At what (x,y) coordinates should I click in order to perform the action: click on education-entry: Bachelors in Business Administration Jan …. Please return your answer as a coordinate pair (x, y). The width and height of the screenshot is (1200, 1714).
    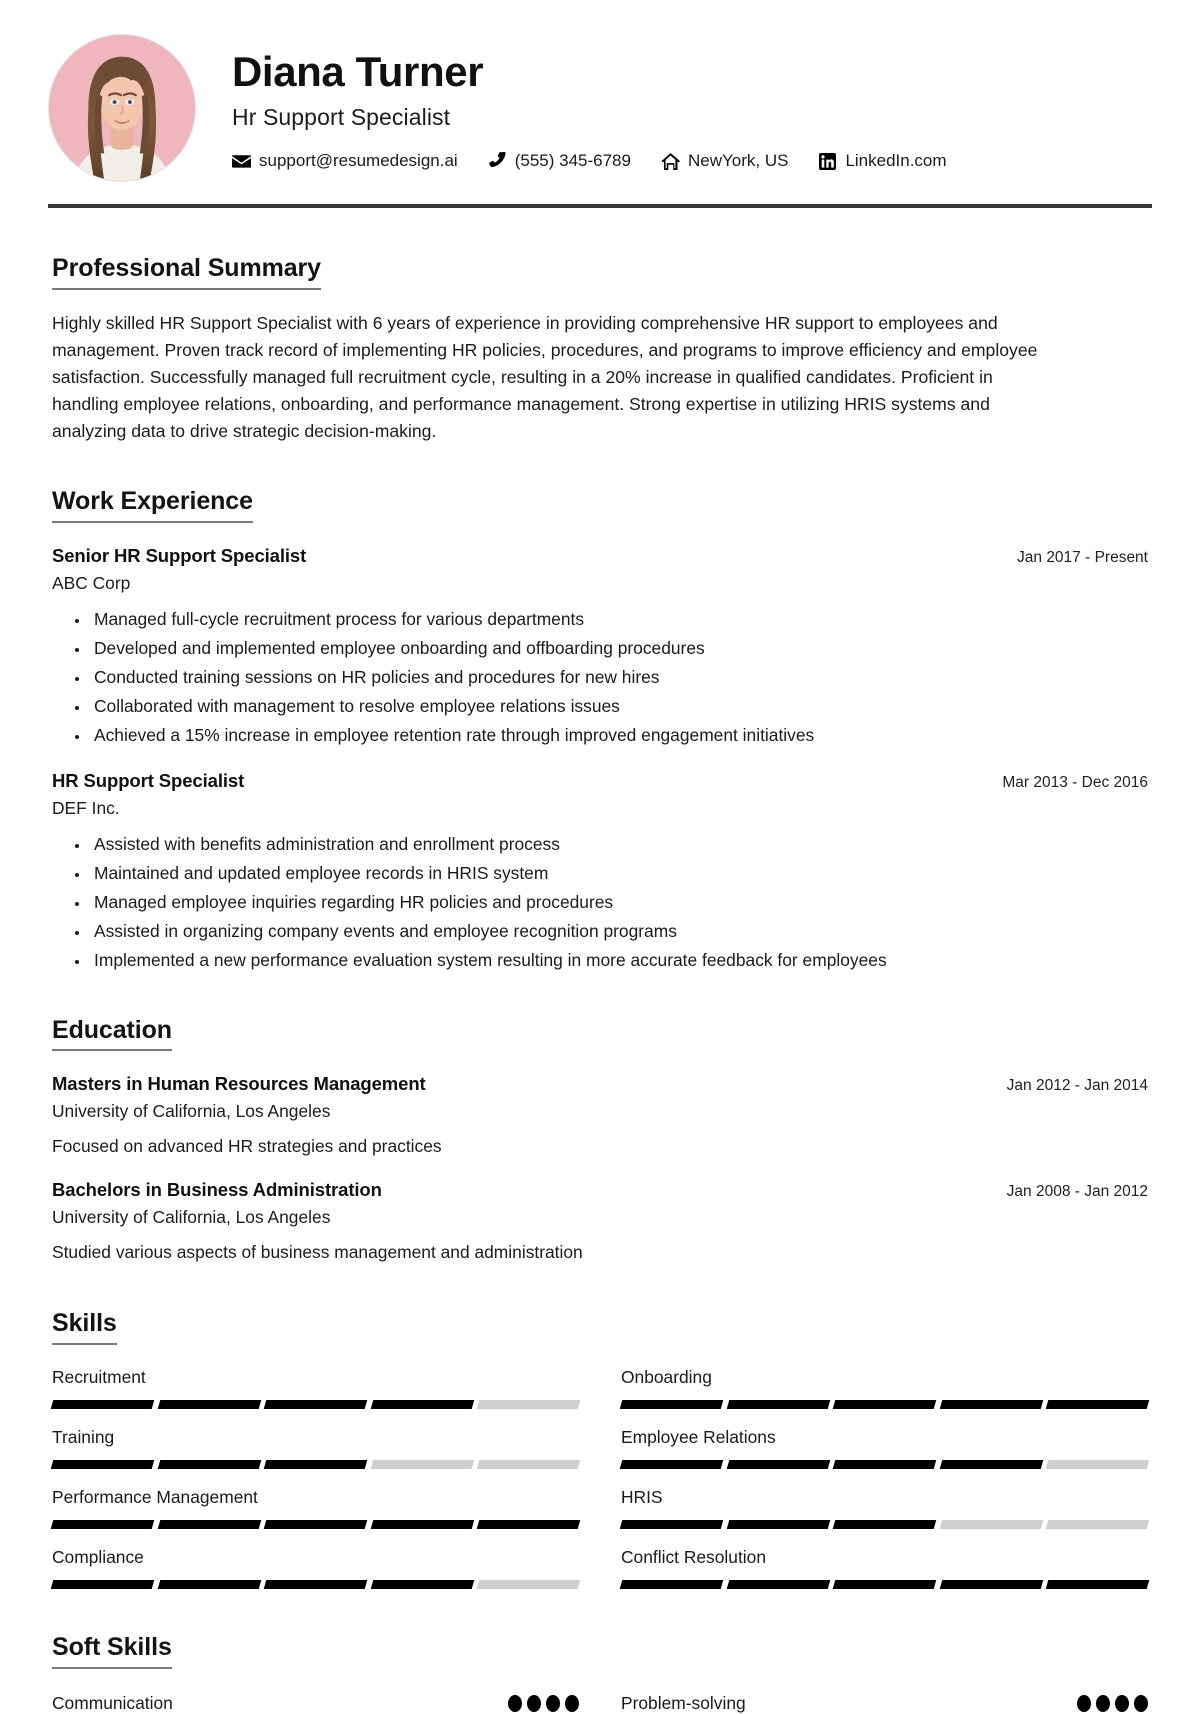
    Looking at the image, I should click on (600, 1221).